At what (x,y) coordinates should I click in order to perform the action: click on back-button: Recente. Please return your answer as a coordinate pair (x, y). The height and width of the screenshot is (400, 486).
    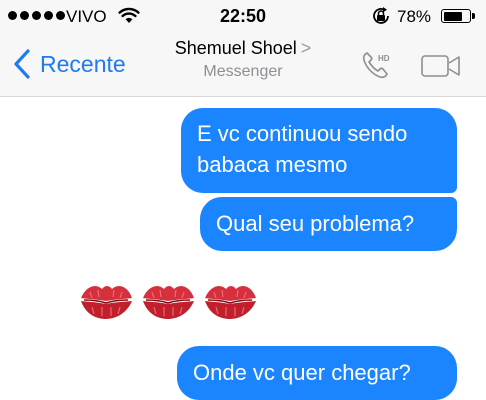
    Looking at the image, I should click on (68, 64).